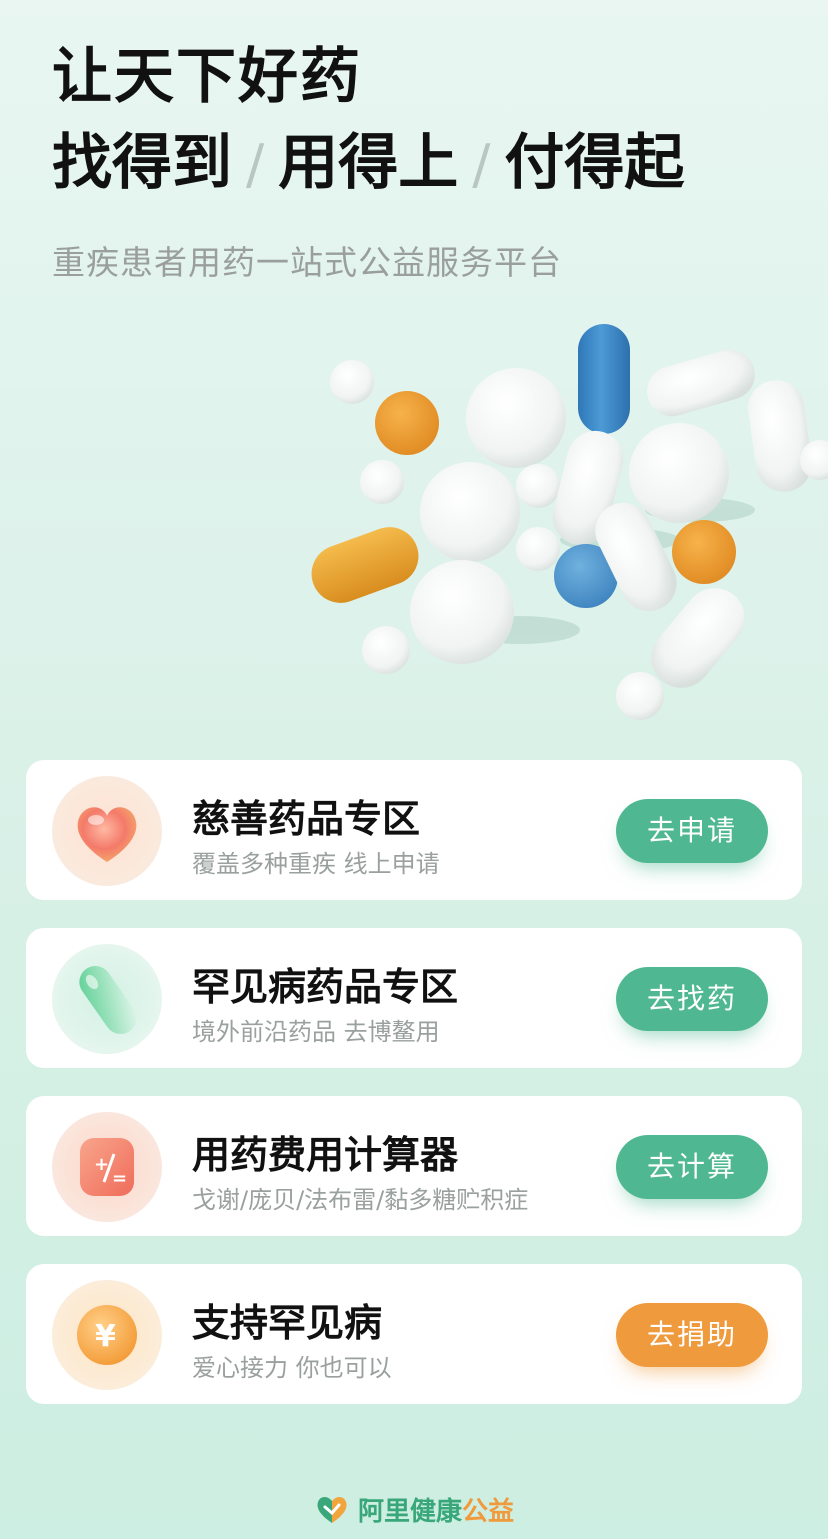 The image size is (828, 1539). What do you see at coordinates (325, 1155) in the screenshot?
I see `card-title: 用药费用计算器` at bounding box center [325, 1155].